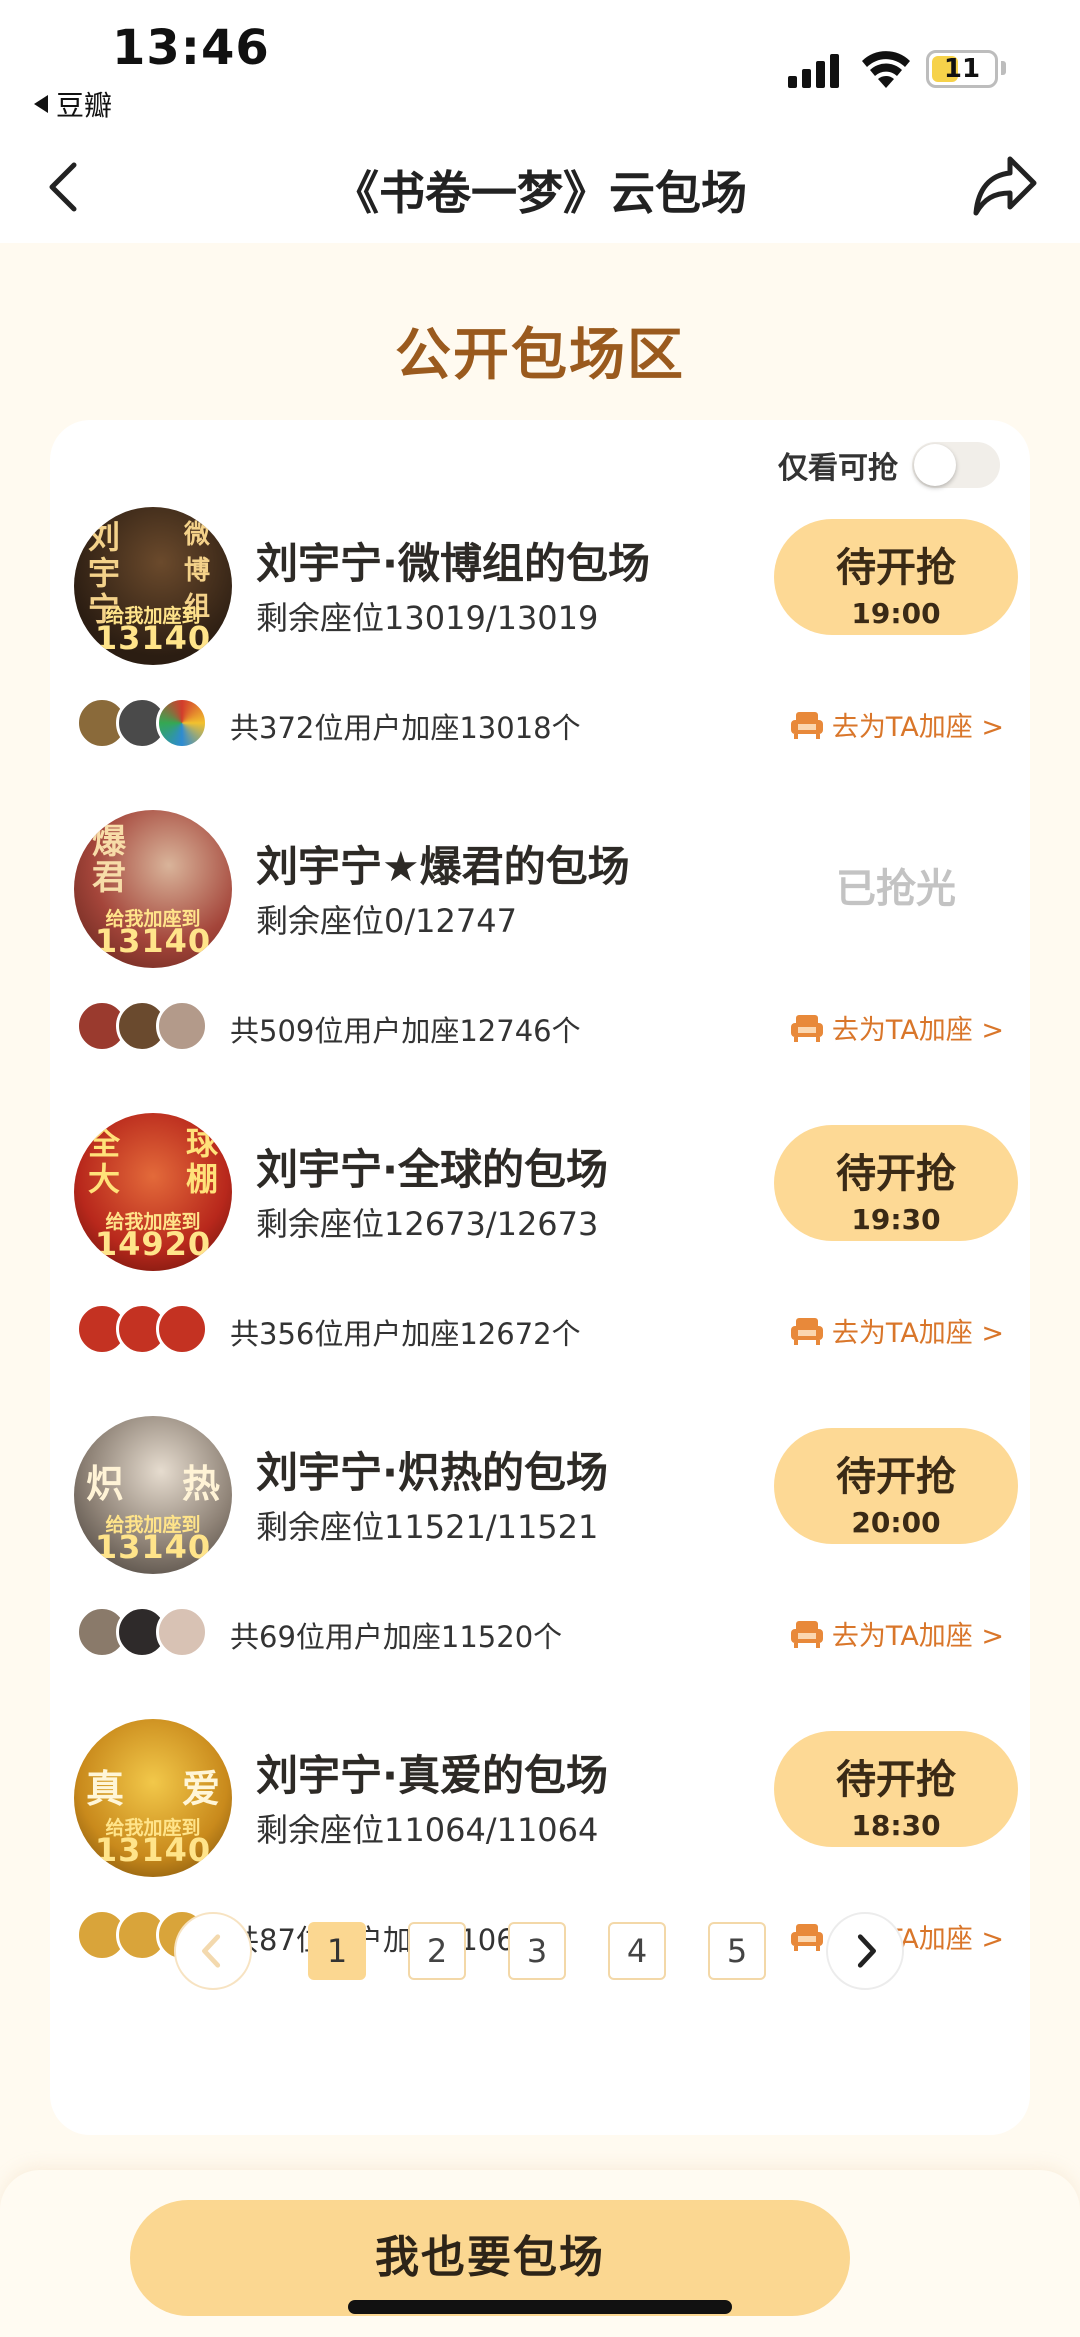  What do you see at coordinates (109, 860) in the screenshot?
I see `avatar-text-left: 爆君` at bounding box center [109, 860].